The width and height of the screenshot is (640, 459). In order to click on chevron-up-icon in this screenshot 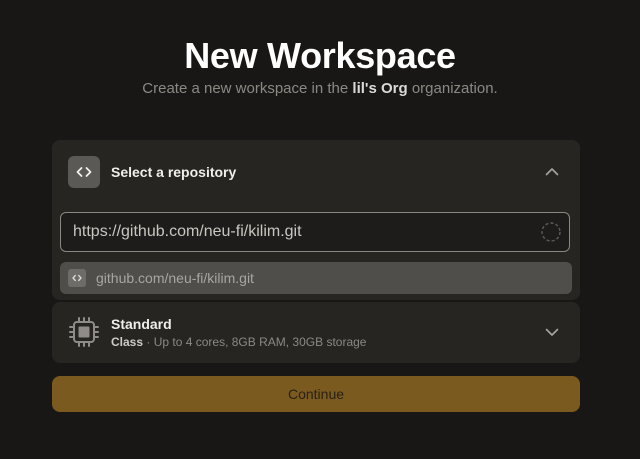, I will do `click(552, 172)`.